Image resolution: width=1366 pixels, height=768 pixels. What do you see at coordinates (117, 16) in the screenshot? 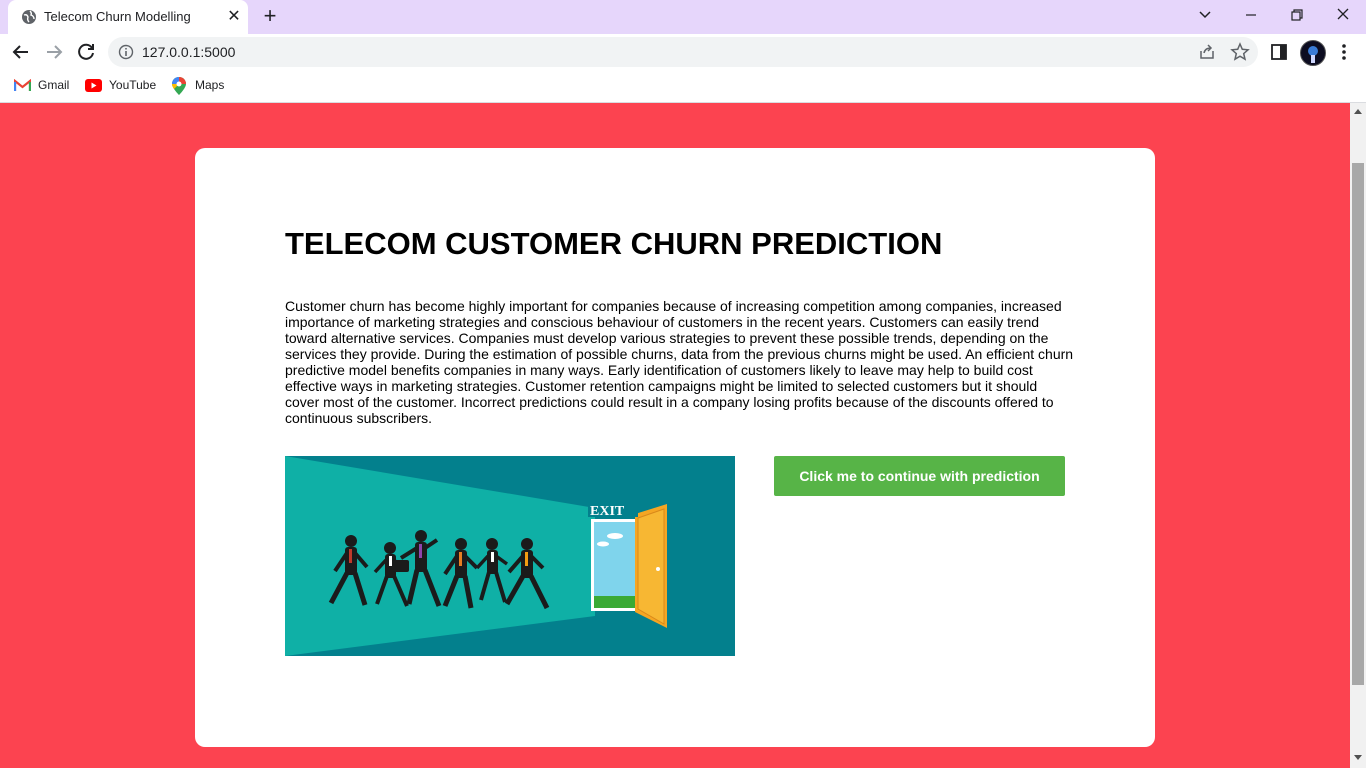
I see `tab-title: Telecom Churn Modelling` at bounding box center [117, 16].